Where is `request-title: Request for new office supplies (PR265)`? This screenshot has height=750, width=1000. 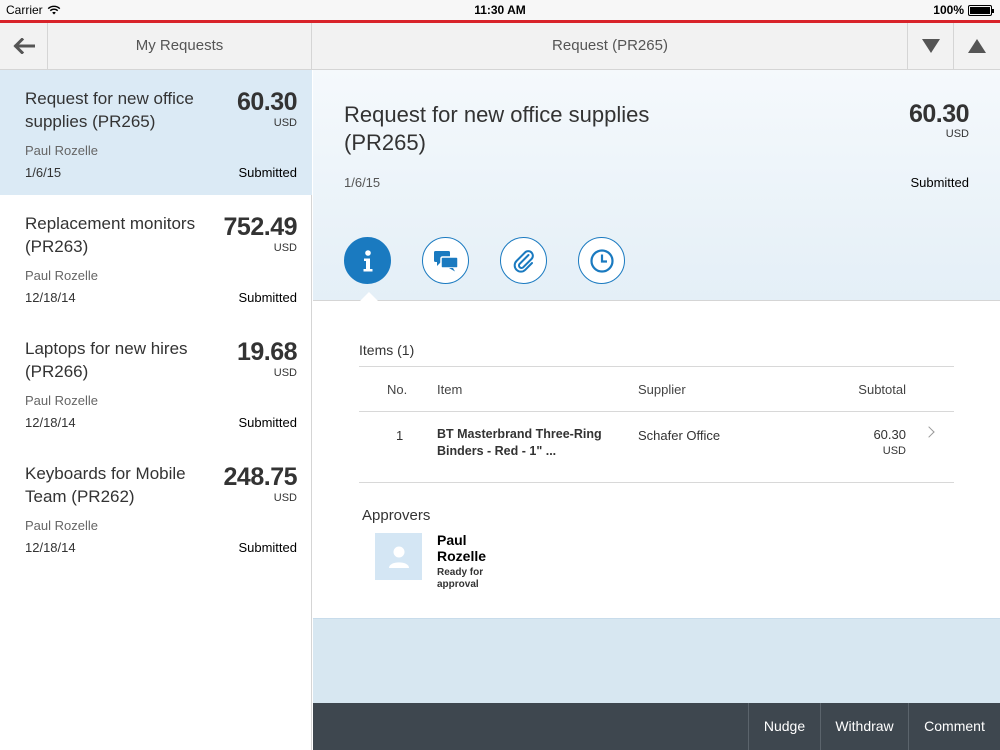
request-title: Request for new office supplies (PR265) is located at coordinates (109, 110).